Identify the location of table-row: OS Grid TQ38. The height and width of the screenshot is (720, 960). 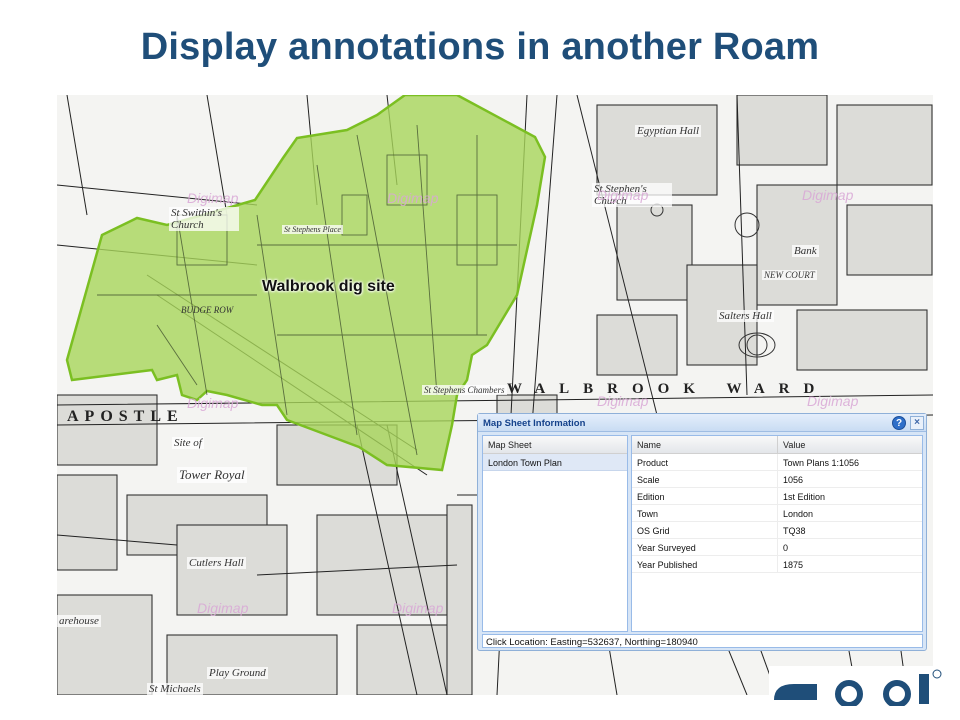
(777, 530).